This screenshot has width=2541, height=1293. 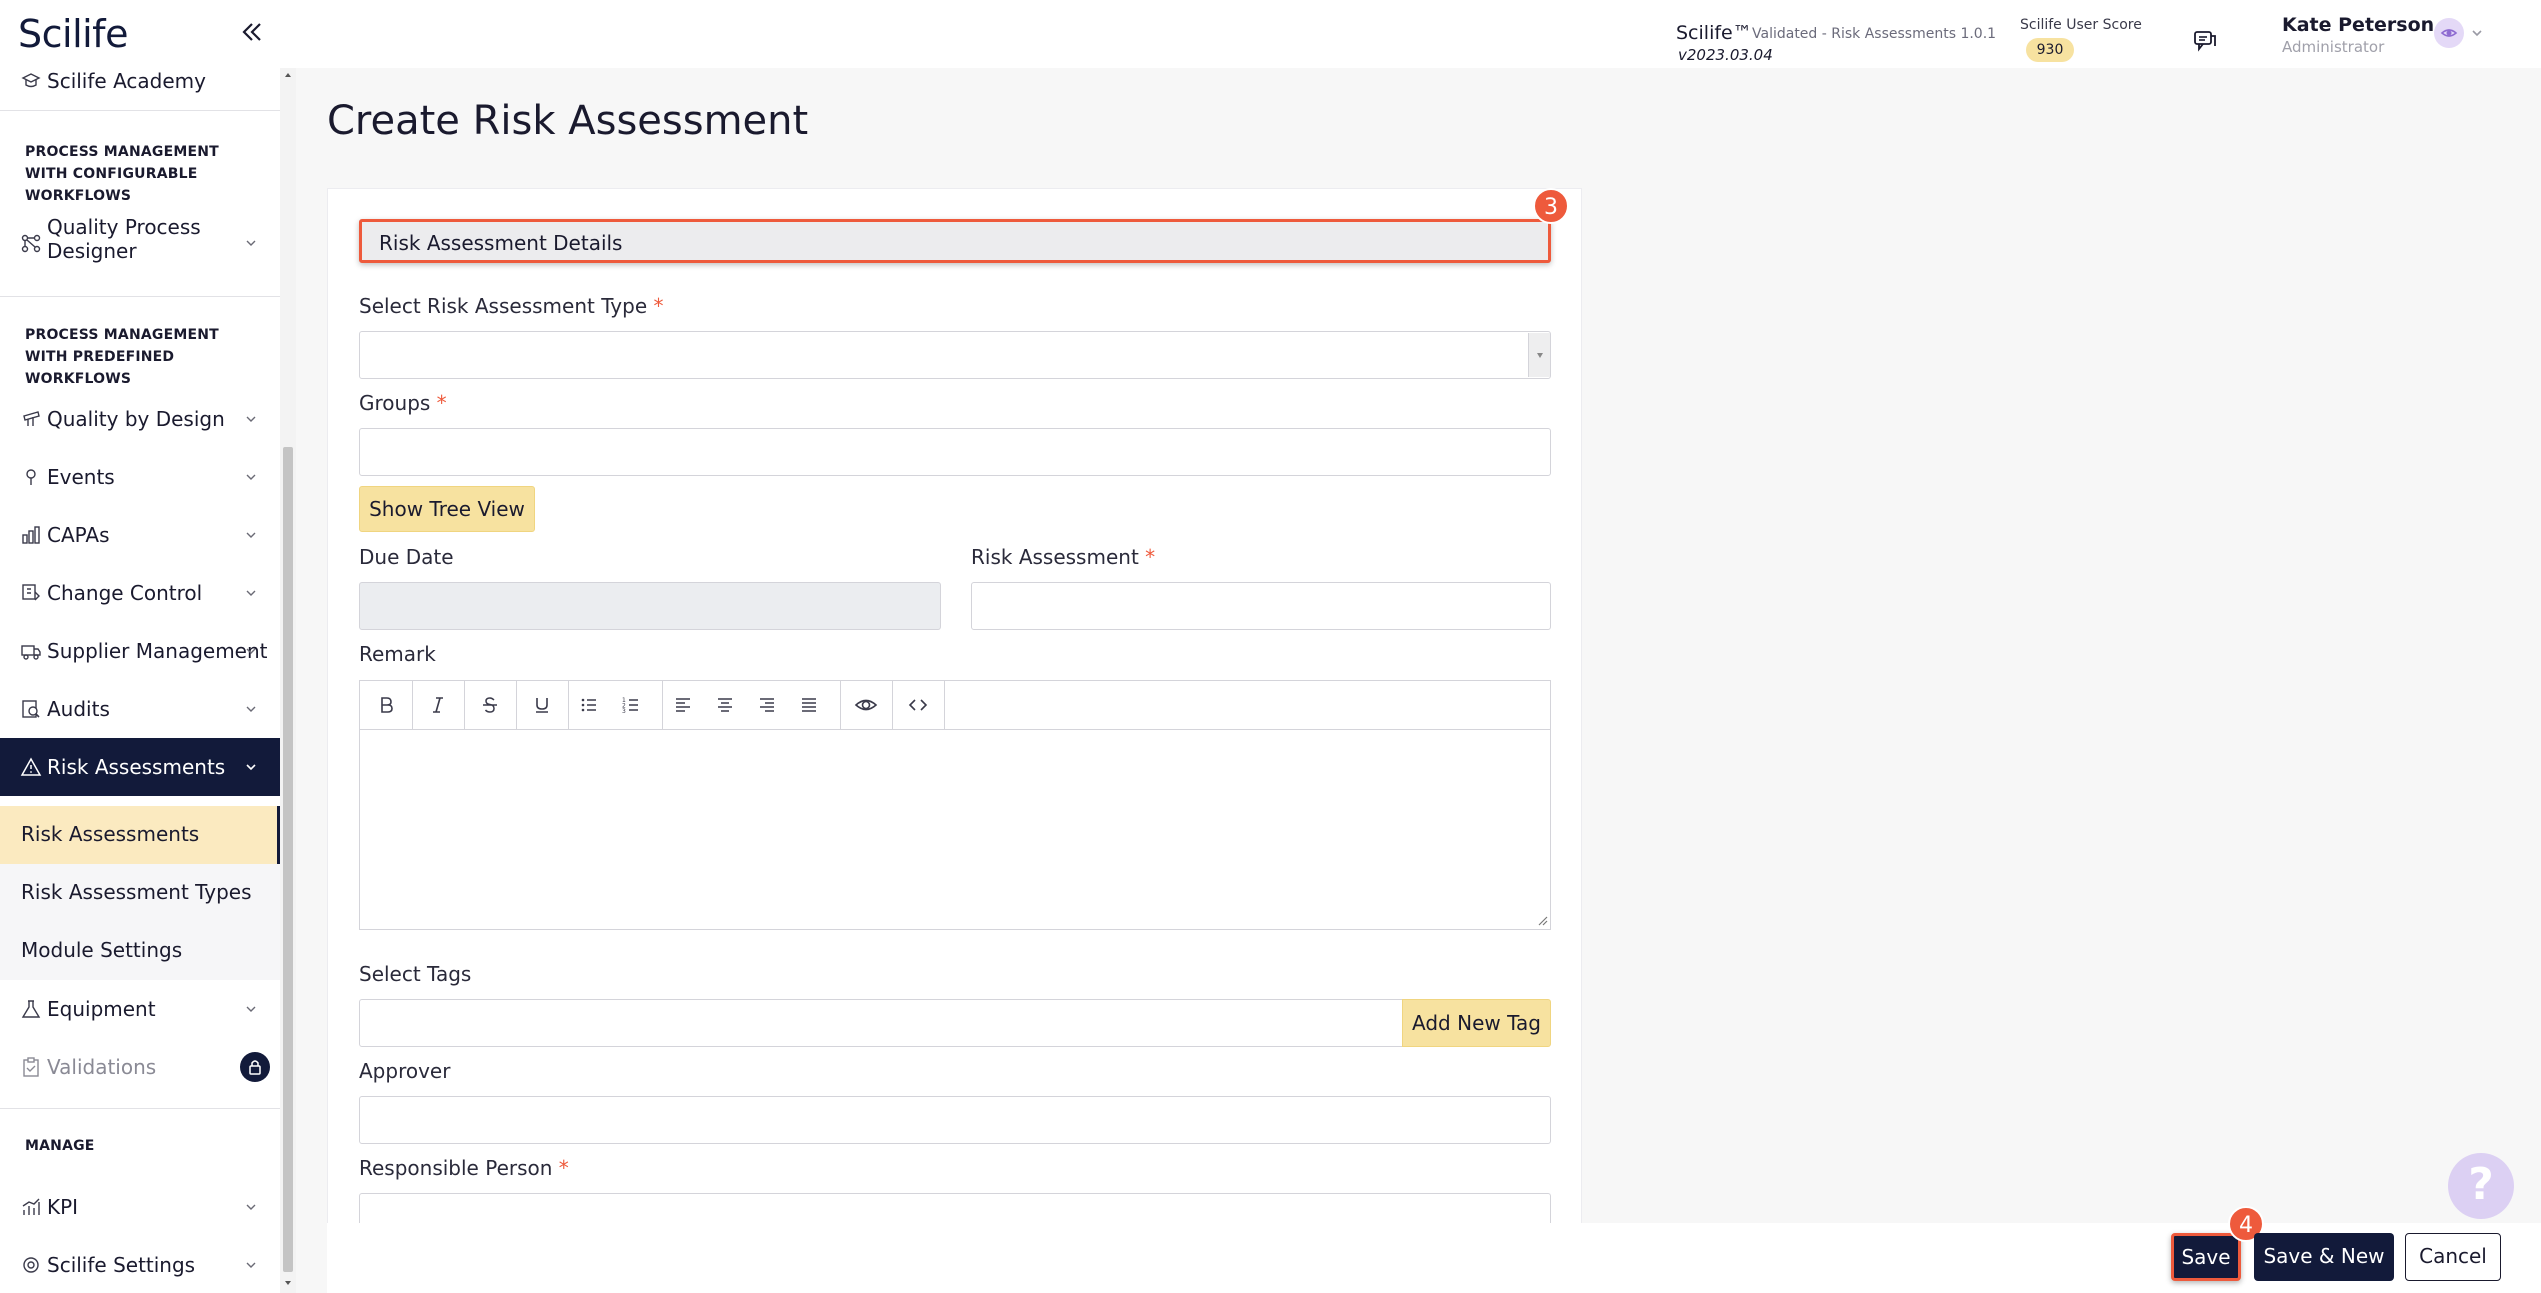 I want to click on scroll-up-icon, so click(x=288, y=75).